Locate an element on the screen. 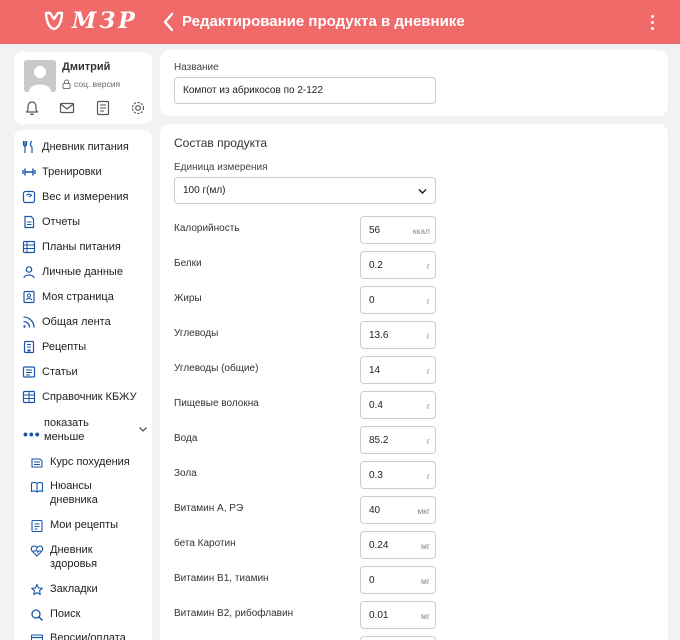 The image size is (680, 640). sidebar-item-food-diary: Дневник питания is located at coordinates (83, 147).